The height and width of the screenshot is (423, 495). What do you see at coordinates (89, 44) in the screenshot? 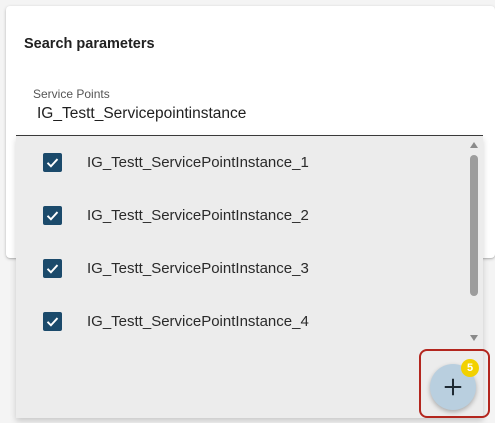
I see `panel-title: Search parameters` at bounding box center [89, 44].